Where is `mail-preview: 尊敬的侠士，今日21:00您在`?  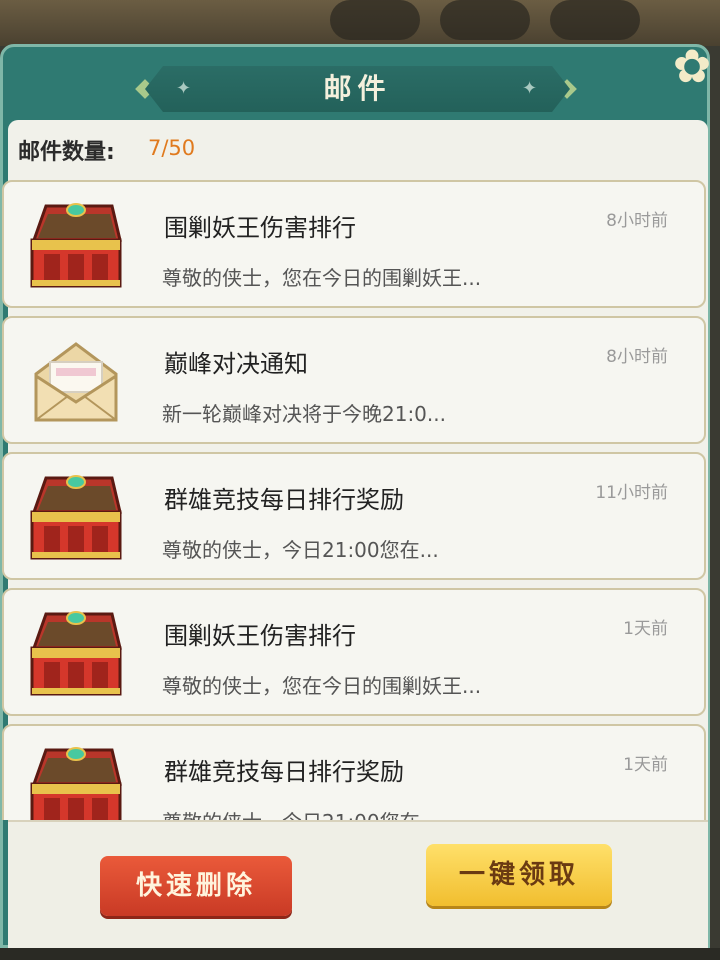 mail-preview: 尊敬的侠士，今日21:00您在 is located at coordinates (291, 813).